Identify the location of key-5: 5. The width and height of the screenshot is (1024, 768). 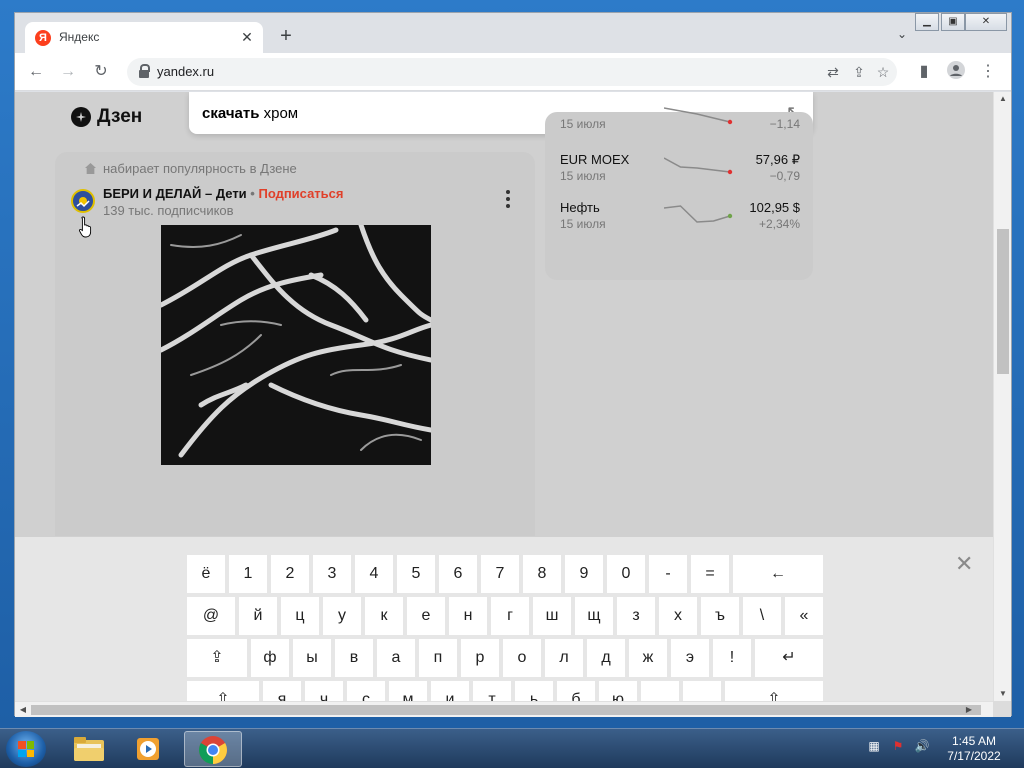
(416, 574).